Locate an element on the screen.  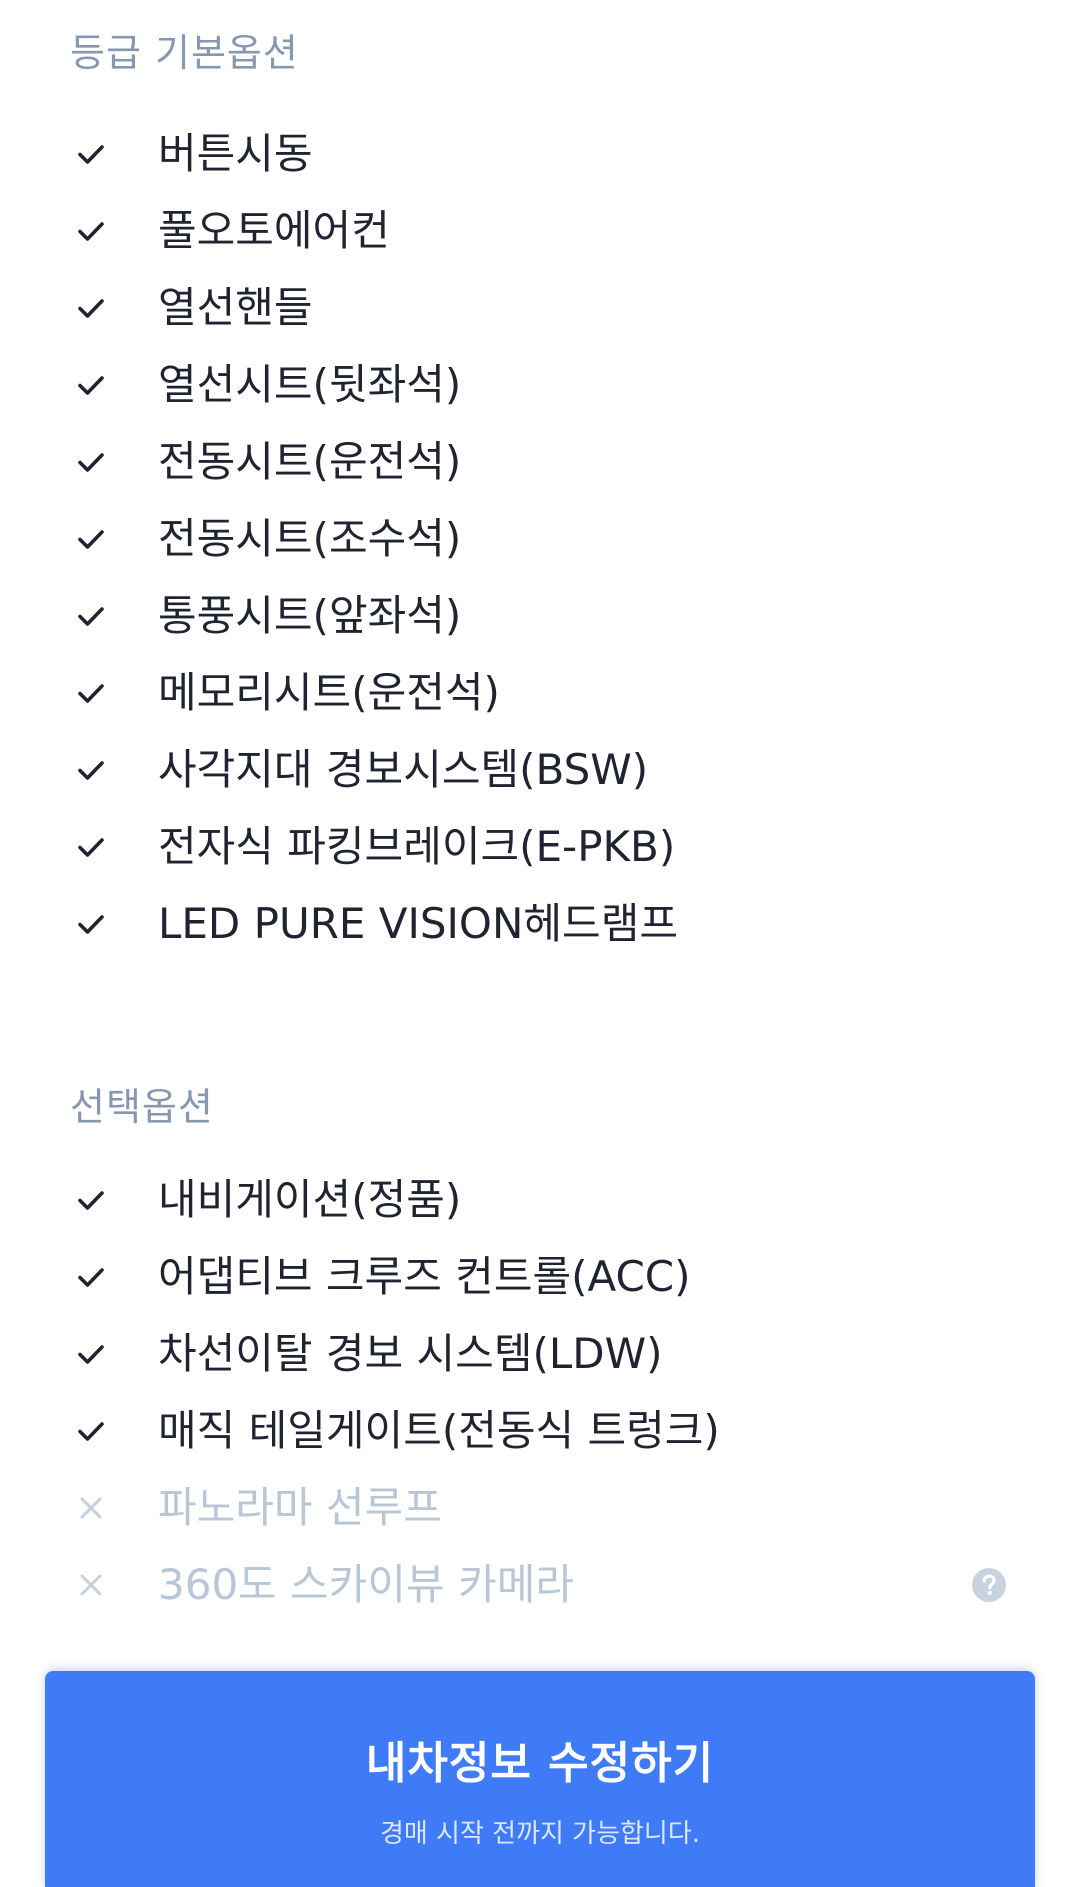
option-item: 버튼시동 is located at coordinates (540, 153).